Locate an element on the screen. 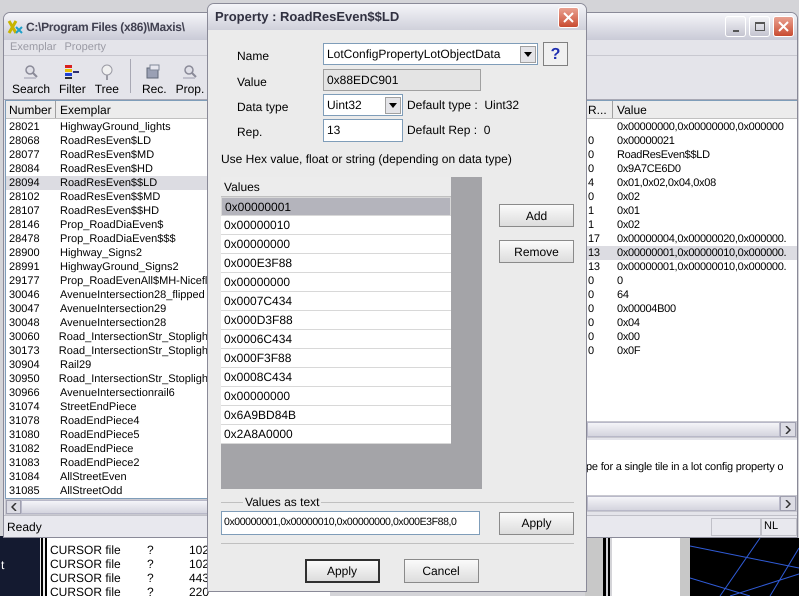  list-row: 28068 RoadResEven$LD is located at coordinates (107, 141).